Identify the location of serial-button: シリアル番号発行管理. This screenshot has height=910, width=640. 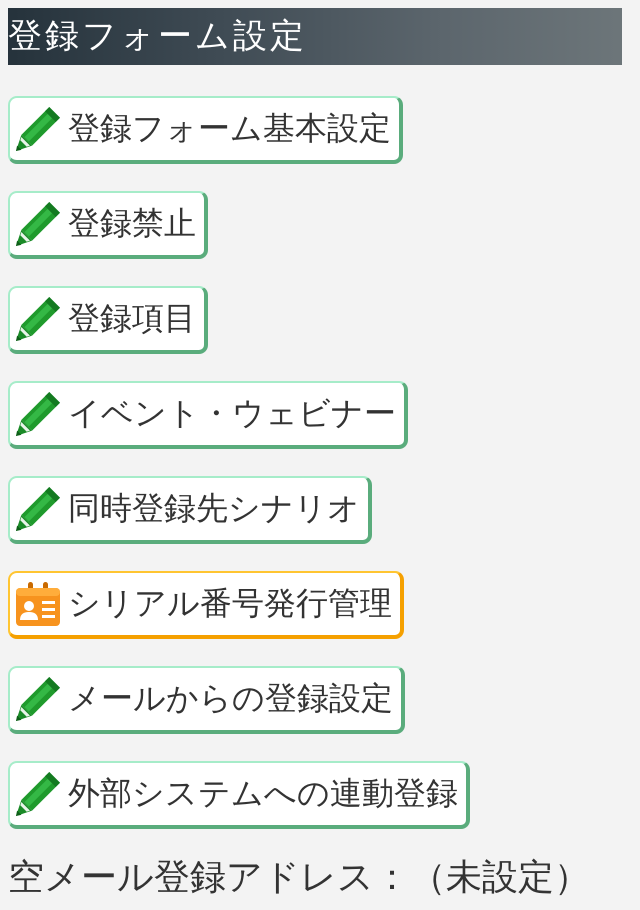
(206, 605).